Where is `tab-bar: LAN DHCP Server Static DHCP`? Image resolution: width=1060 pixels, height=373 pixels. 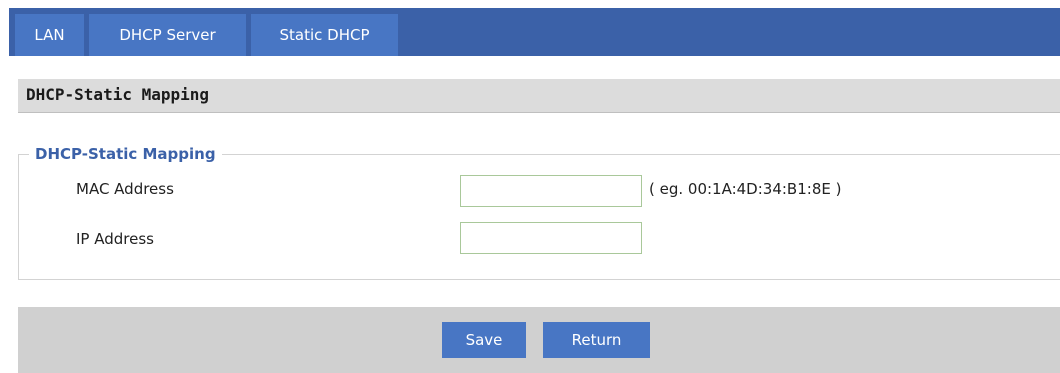 tab-bar: LAN DHCP Server Static DHCP is located at coordinates (534, 32).